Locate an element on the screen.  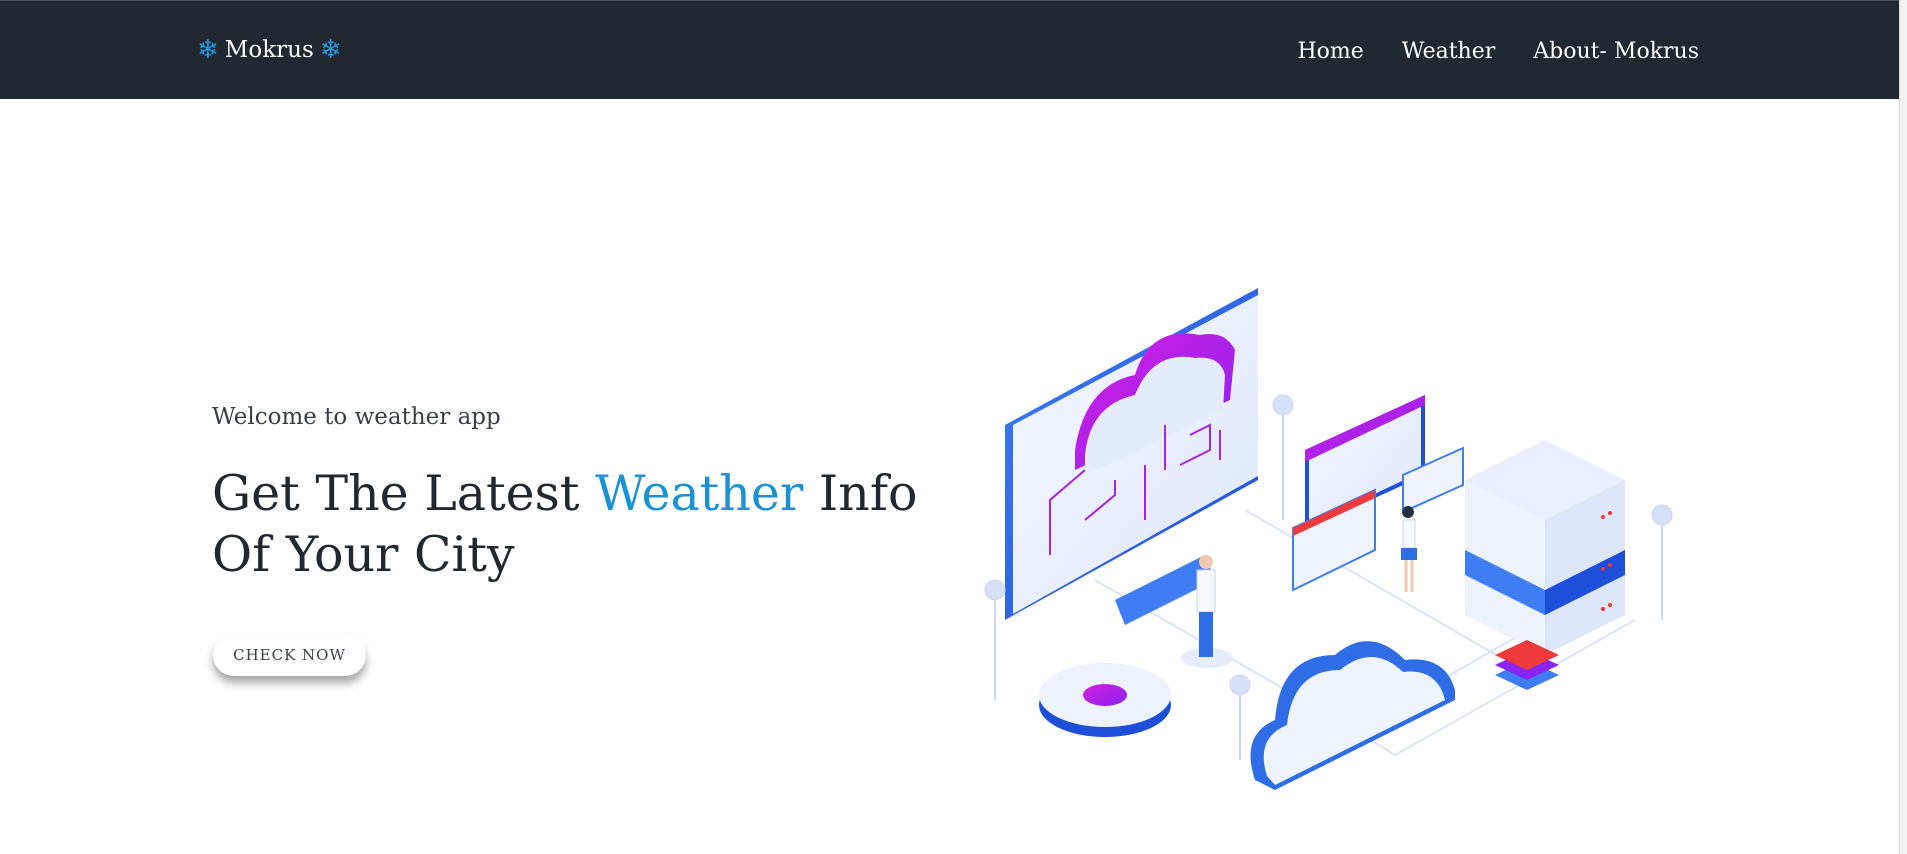
cloud-storage-icon is located at coordinates (1352, 715).